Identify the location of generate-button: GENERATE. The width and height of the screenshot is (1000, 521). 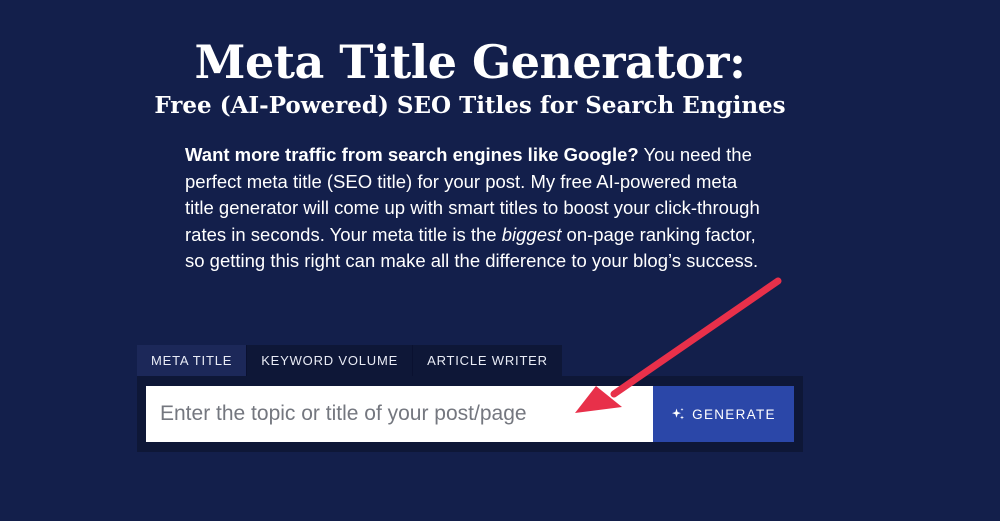
(723, 414).